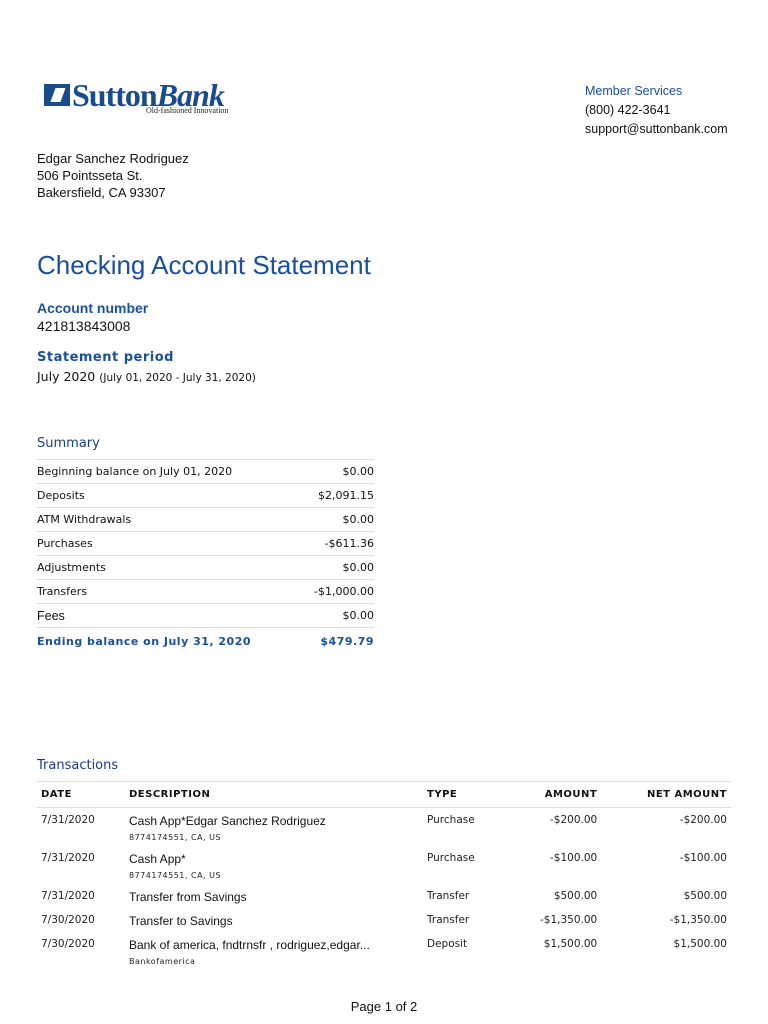  Describe the element at coordinates (62, 591) in the screenshot. I see `summary-label: Transfers` at that location.